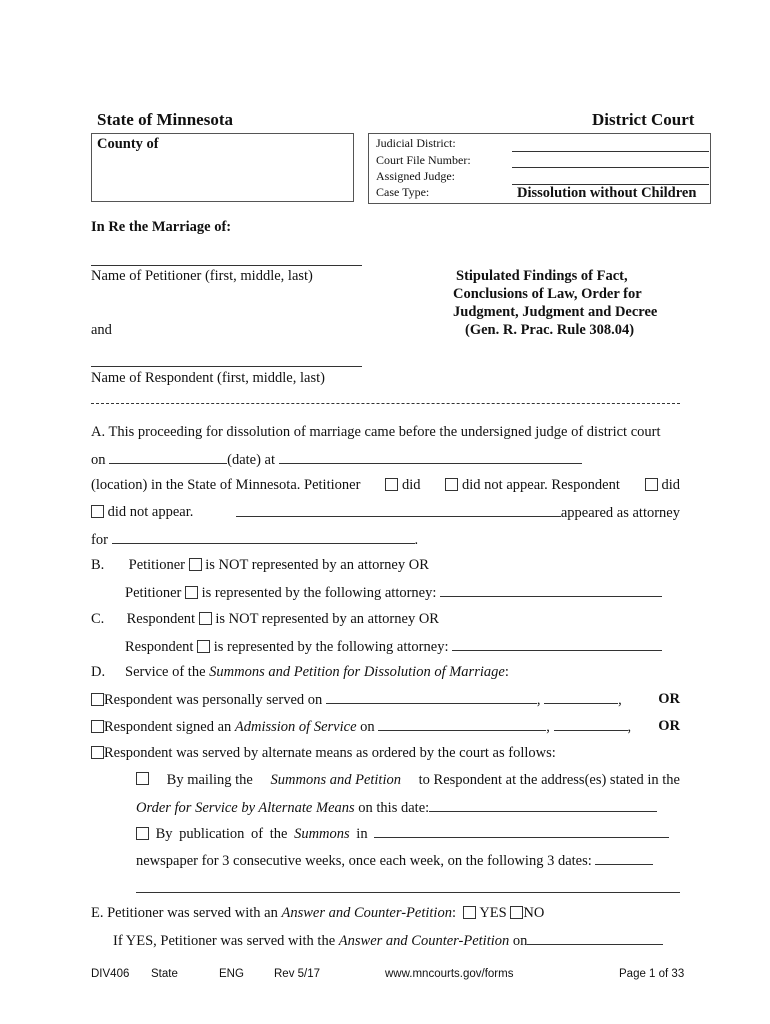 The image size is (770, 1024). I want to click on attorney-for-field, so click(263, 537).